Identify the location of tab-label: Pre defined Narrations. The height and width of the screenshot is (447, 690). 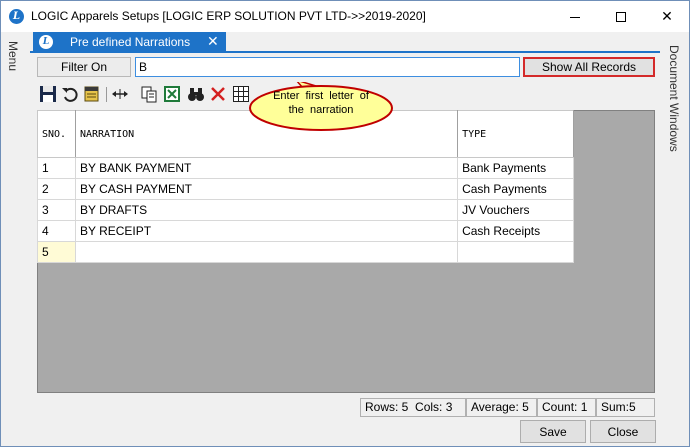
(130, 42).